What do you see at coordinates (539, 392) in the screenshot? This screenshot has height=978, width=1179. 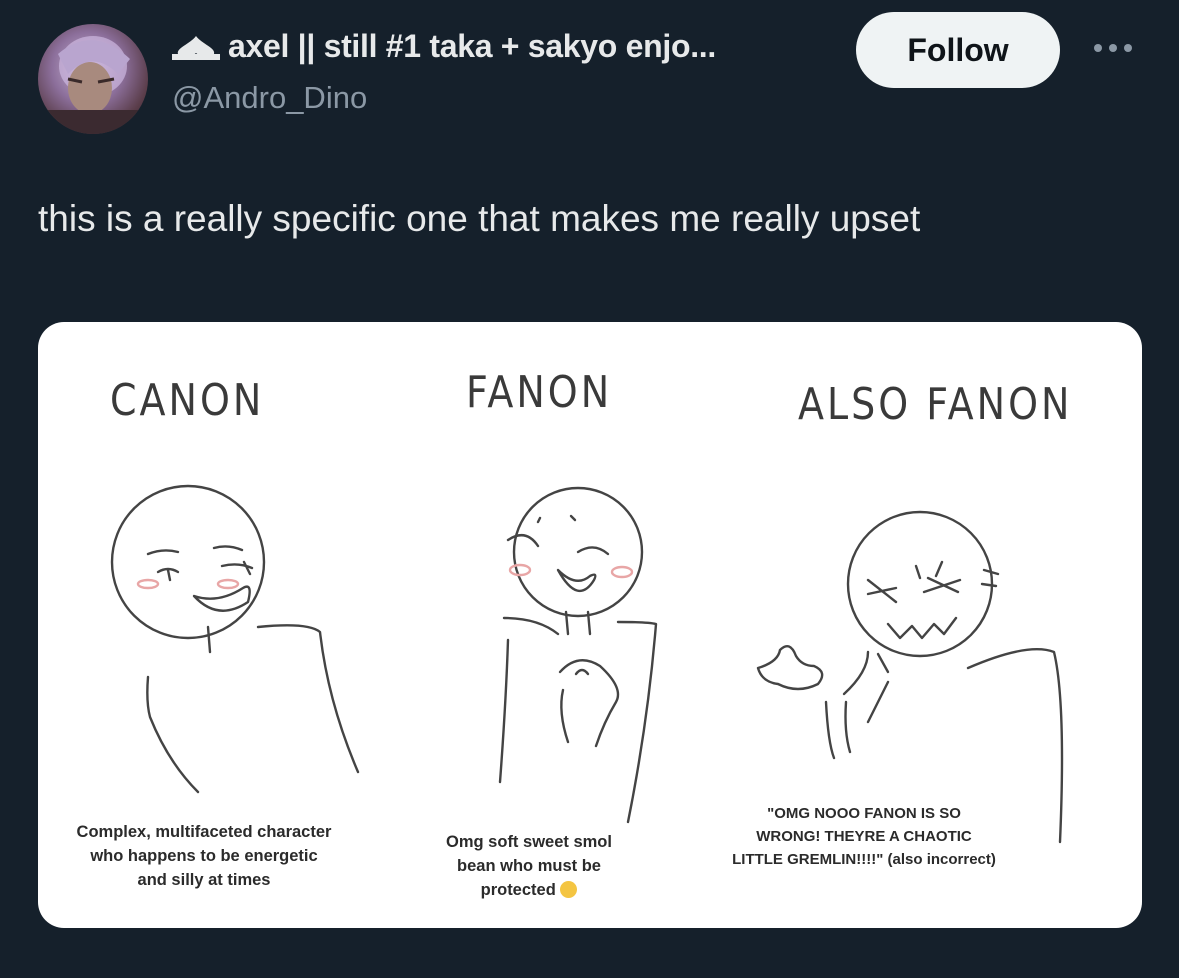 I see `panel-heading-fanon: FANON` at bounding box center [539, 392].